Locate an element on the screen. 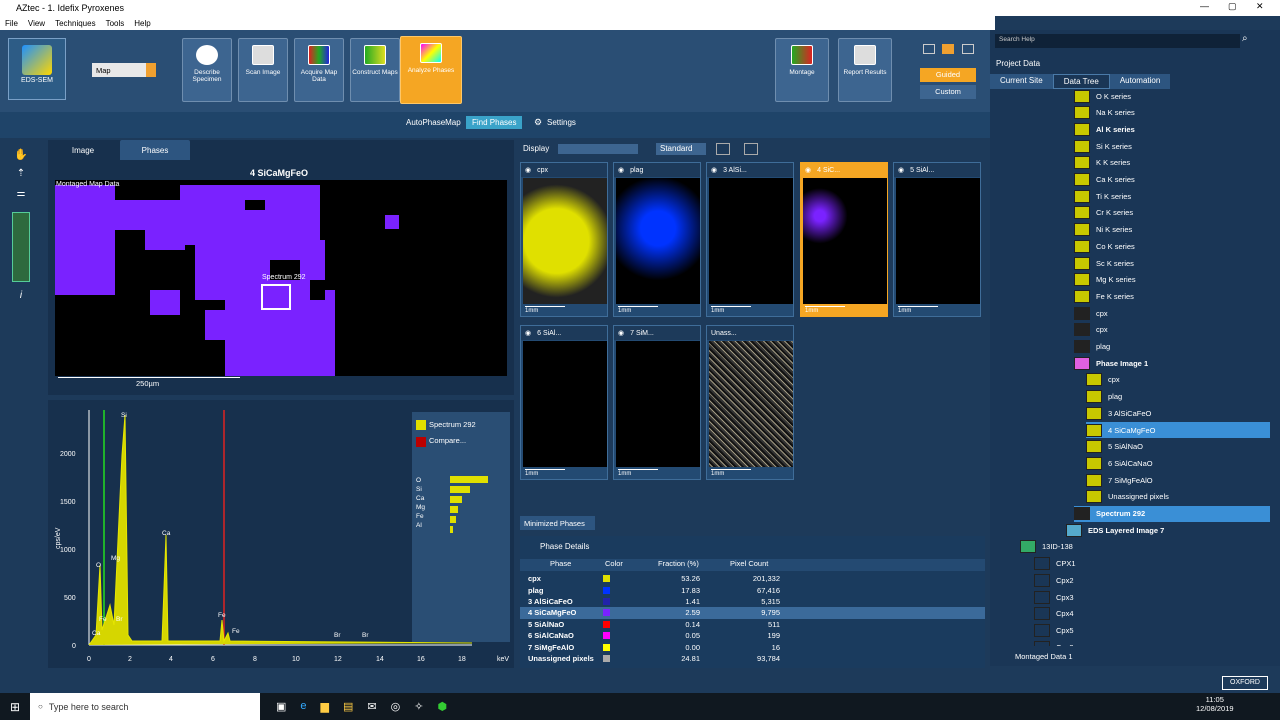  table-row: Unassigned pixels 24.81 93,784 is located at coordinates (752, 658).